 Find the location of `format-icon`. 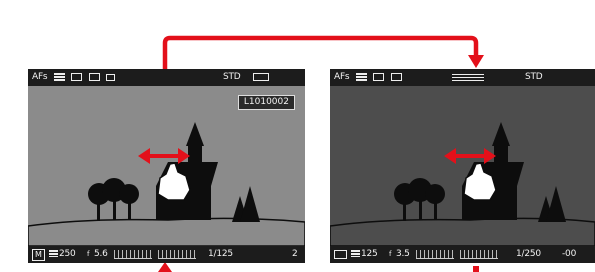

format-icon is located at coordinates (110, 77).